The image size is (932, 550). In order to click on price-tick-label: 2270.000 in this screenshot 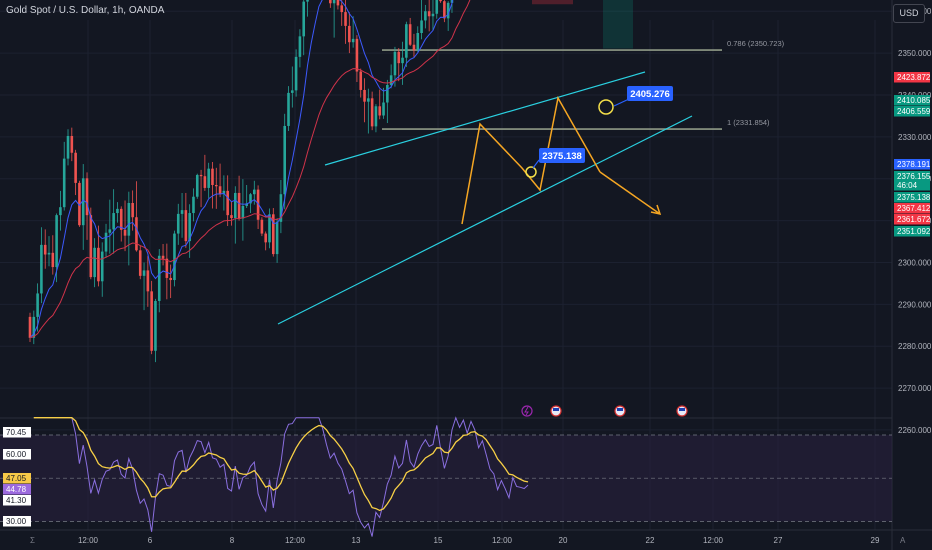, I will do `click(915, 388)`.